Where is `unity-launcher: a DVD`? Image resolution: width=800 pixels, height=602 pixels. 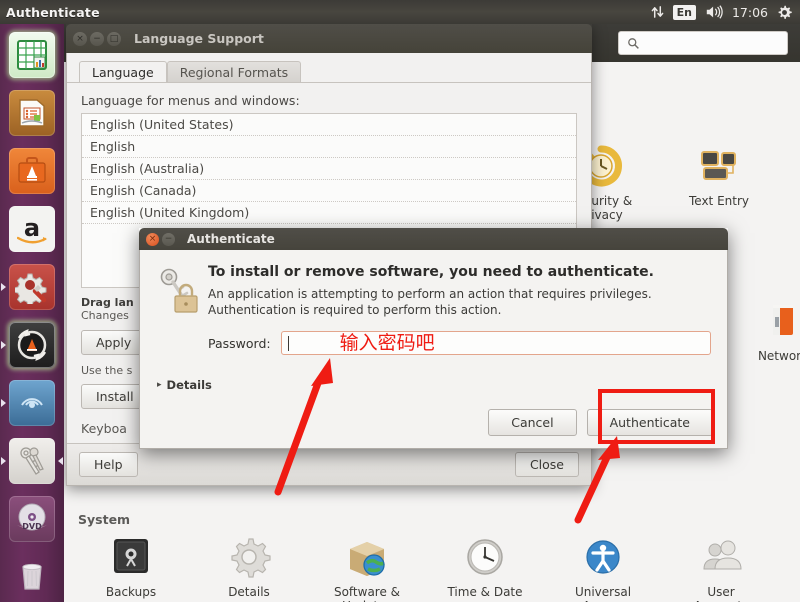 unity-launcher: a DVD is located at coordinates (32, 313).